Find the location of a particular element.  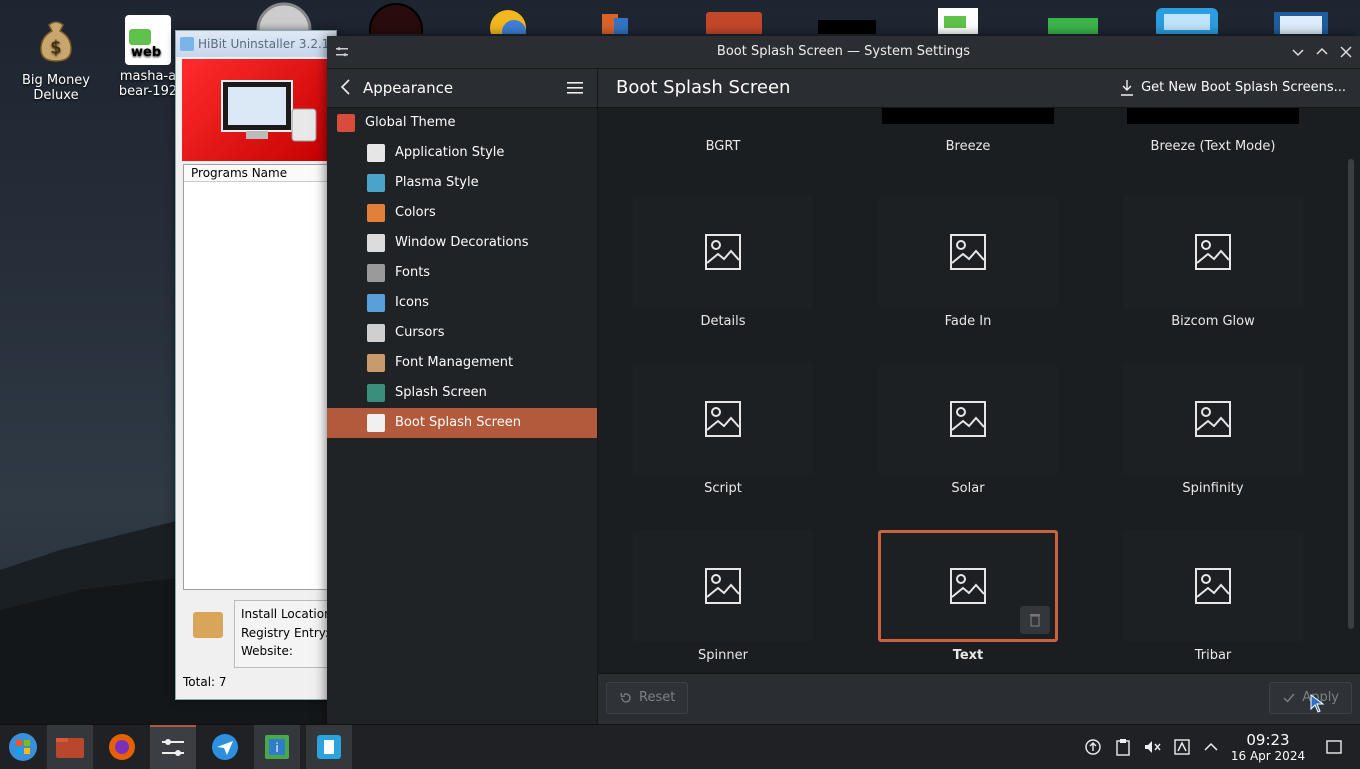

boot-splash-screen-icon is located at coordinates (376, 423).